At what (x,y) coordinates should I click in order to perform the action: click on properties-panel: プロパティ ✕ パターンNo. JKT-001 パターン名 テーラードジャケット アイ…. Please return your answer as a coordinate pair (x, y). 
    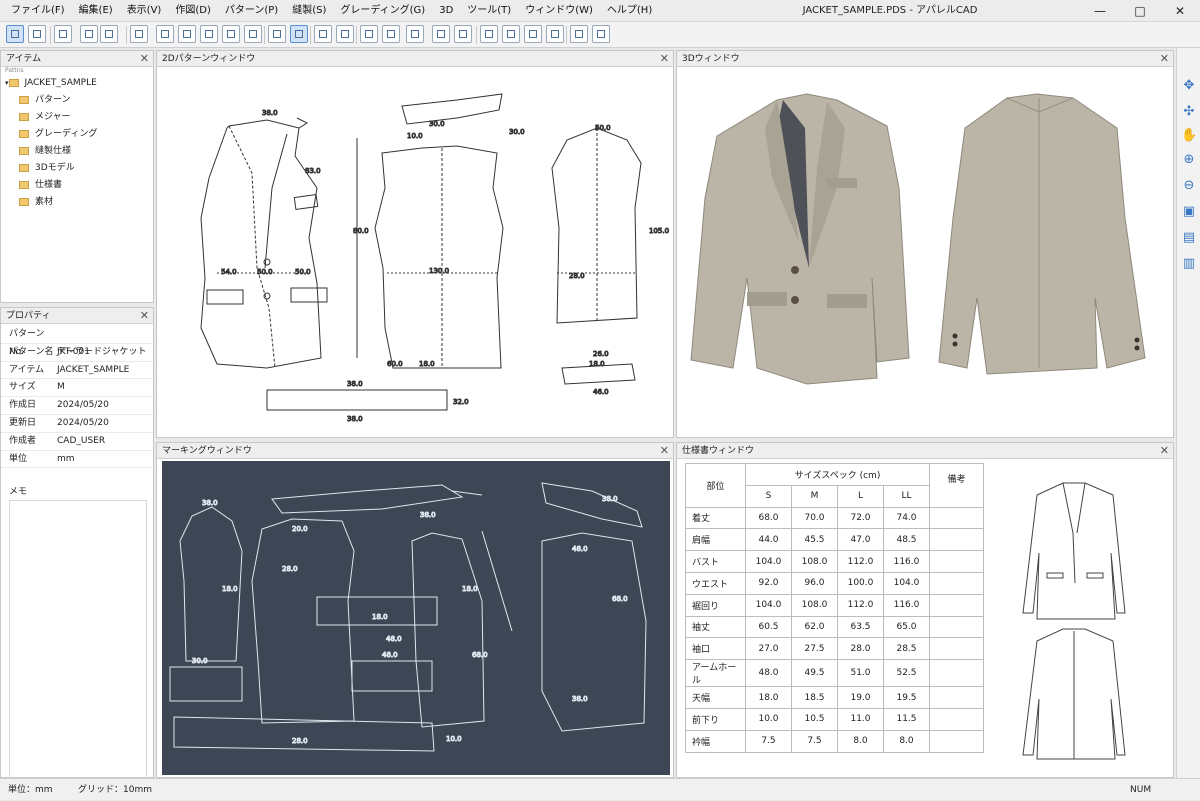
    Looking at the image, I should click on (77, 543).